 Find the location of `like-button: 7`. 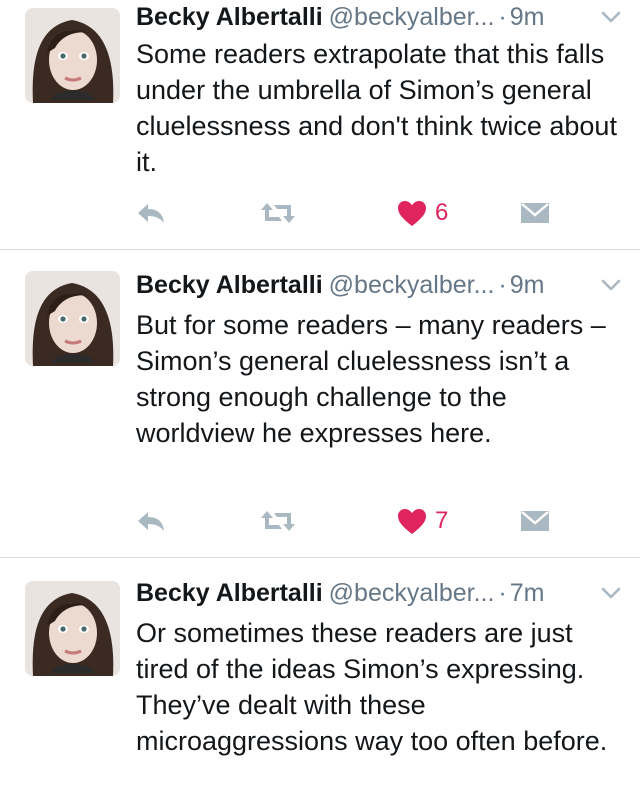

like-button: 7 is located at coordinates (422, 521).